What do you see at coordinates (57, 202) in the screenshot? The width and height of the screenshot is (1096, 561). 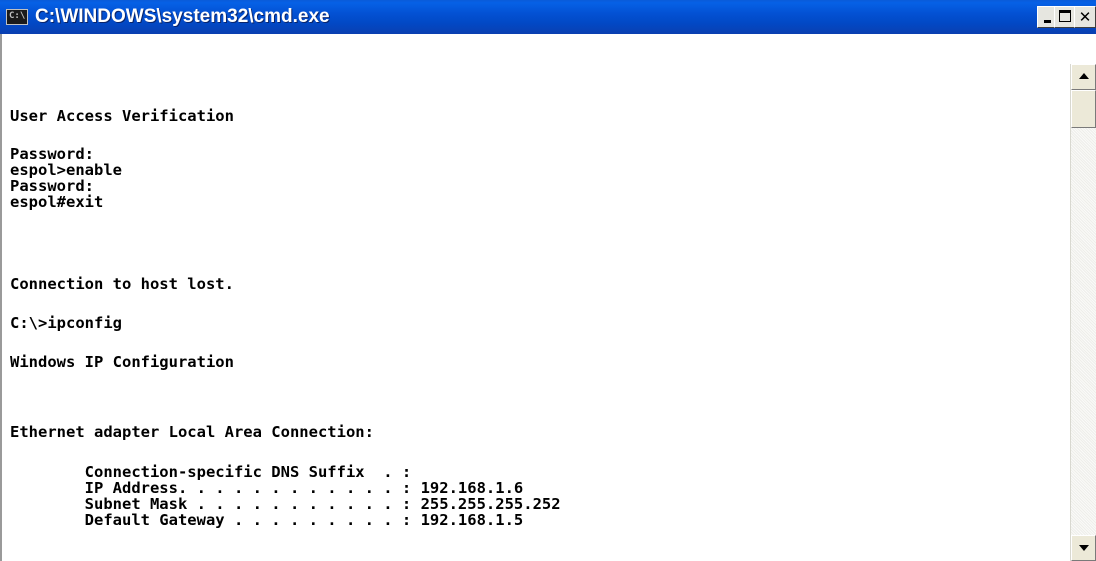 I see `console-line: espol#exit` at bounding box center [57, 202].